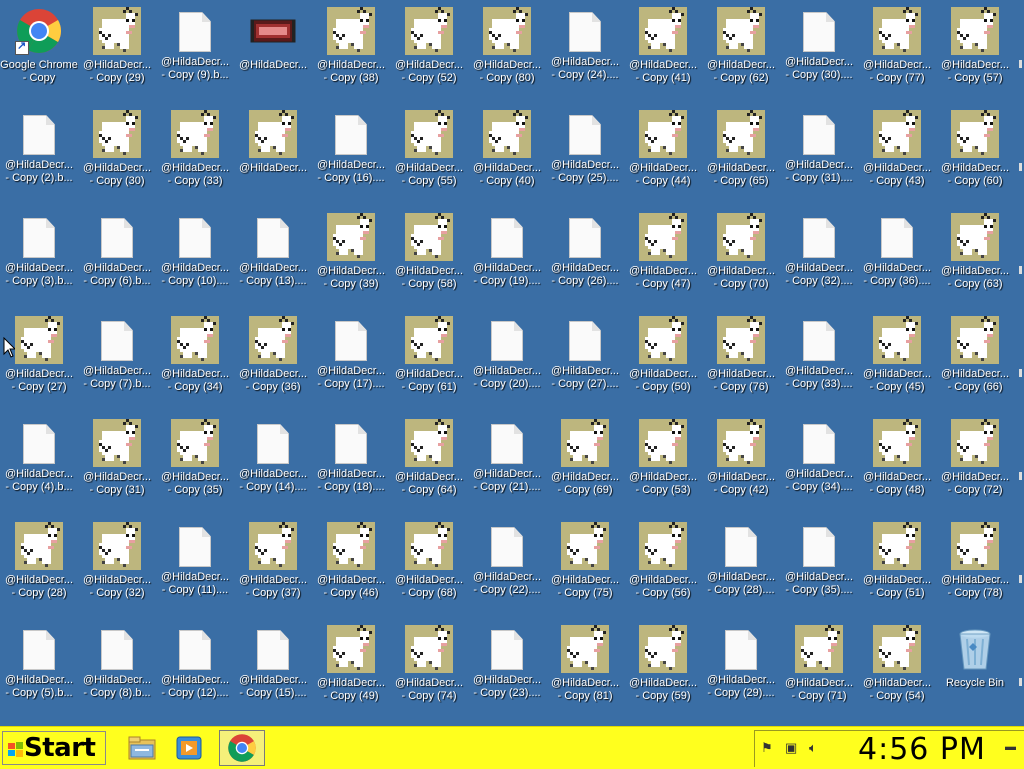 The height and width of the screenshot is (769, 1024). I want to click on desktop-icon-file: @HildaDecr... - Copy (33), so click(195, 155).